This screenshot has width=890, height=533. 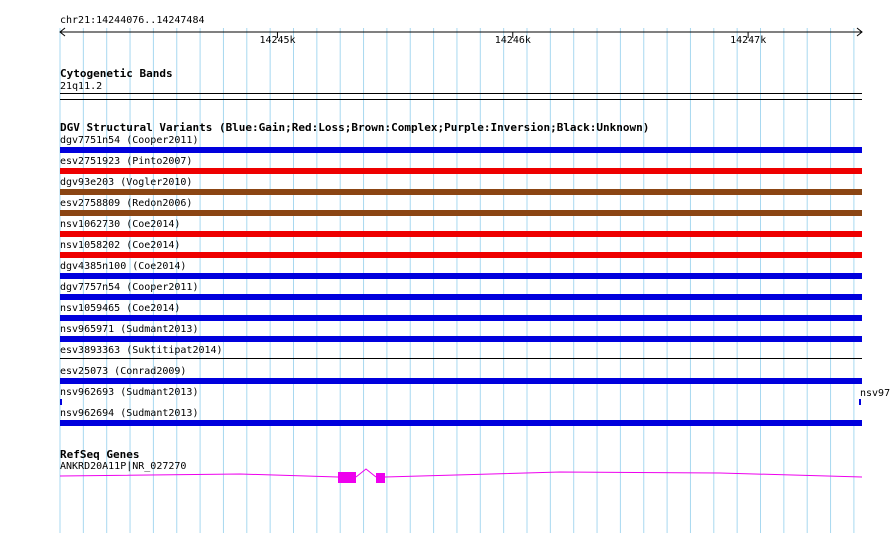 I want to click on gene-model, so click(x=461, y=477).